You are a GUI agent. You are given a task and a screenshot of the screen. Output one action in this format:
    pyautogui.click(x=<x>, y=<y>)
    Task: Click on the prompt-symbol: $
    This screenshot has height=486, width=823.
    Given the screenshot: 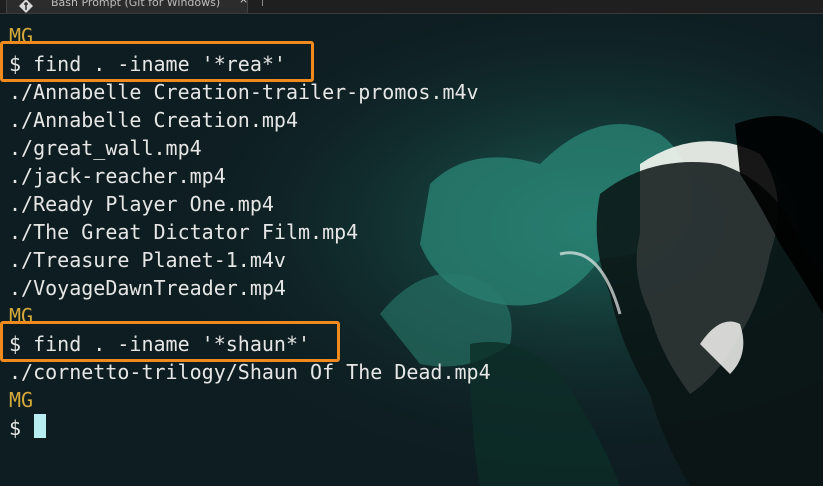 What is the action you would take?
    pyautogui.click(x=15, y=428)
    